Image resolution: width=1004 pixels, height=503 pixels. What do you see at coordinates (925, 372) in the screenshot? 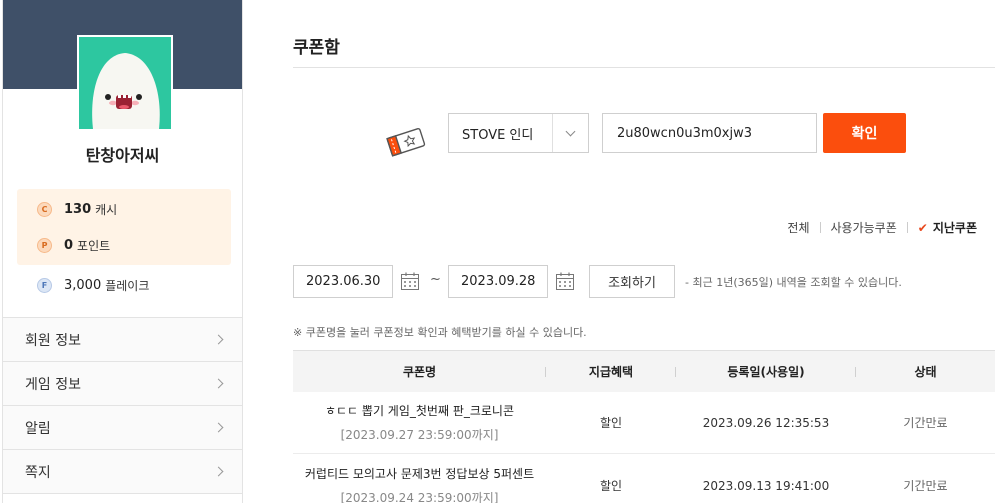
I see `column-header-status: 상태` at bounding box center [925, 372].